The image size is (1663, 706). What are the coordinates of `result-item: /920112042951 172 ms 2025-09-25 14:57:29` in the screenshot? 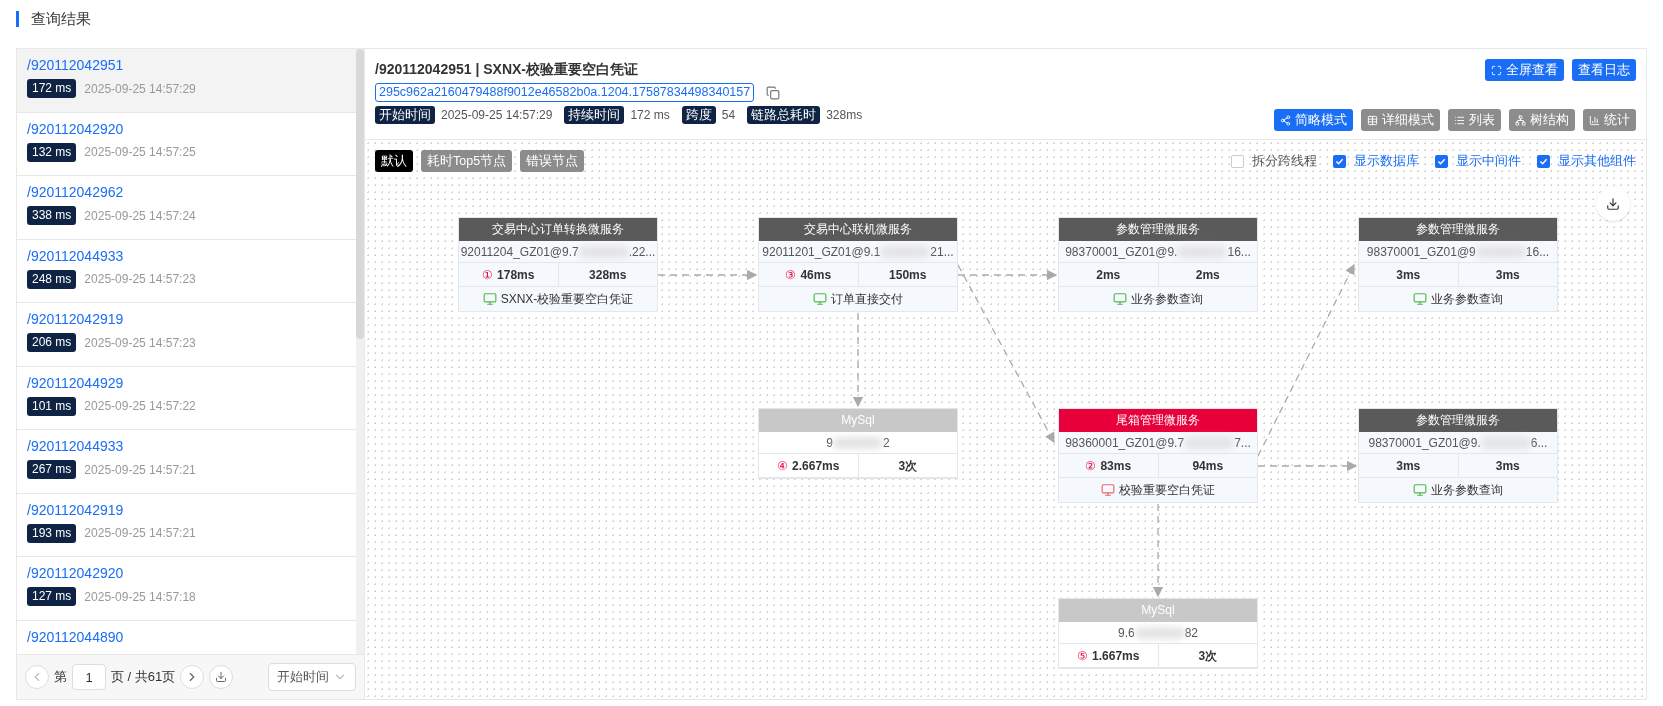 It's located at (186, 81).